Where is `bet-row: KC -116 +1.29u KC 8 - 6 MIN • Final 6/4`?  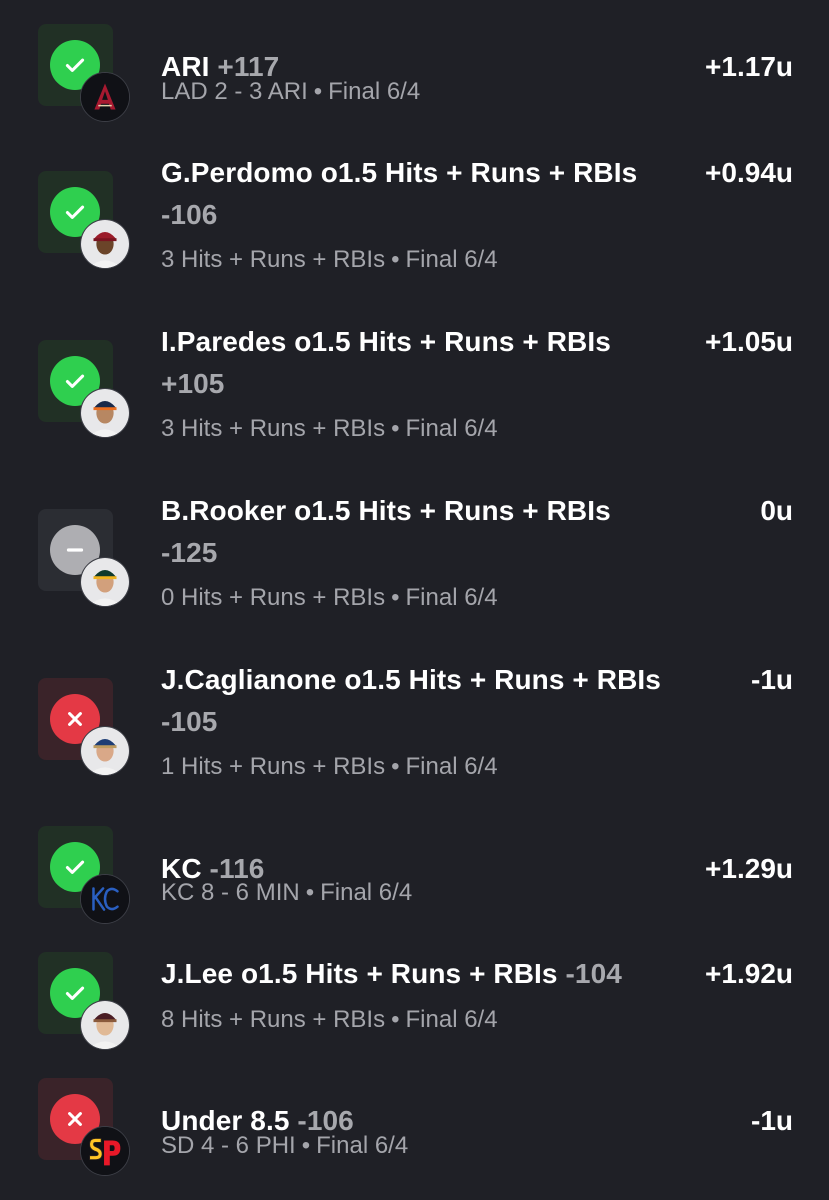
bet-row: KC -116 +1.29u KC 8 - 6 MIN • Final 6/4 is located at coordinates (414, 876).